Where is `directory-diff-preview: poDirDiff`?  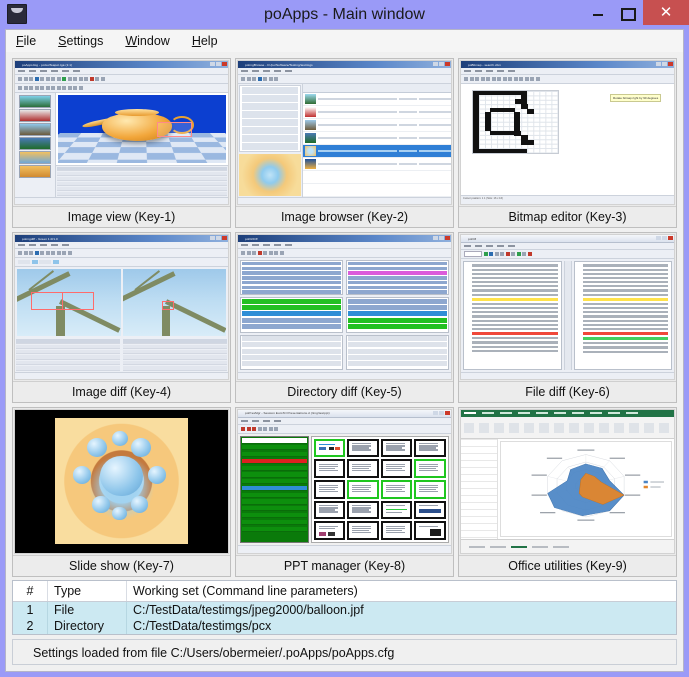 directory-diff-preview: poDirDiff is located at coordinates (344, 307).